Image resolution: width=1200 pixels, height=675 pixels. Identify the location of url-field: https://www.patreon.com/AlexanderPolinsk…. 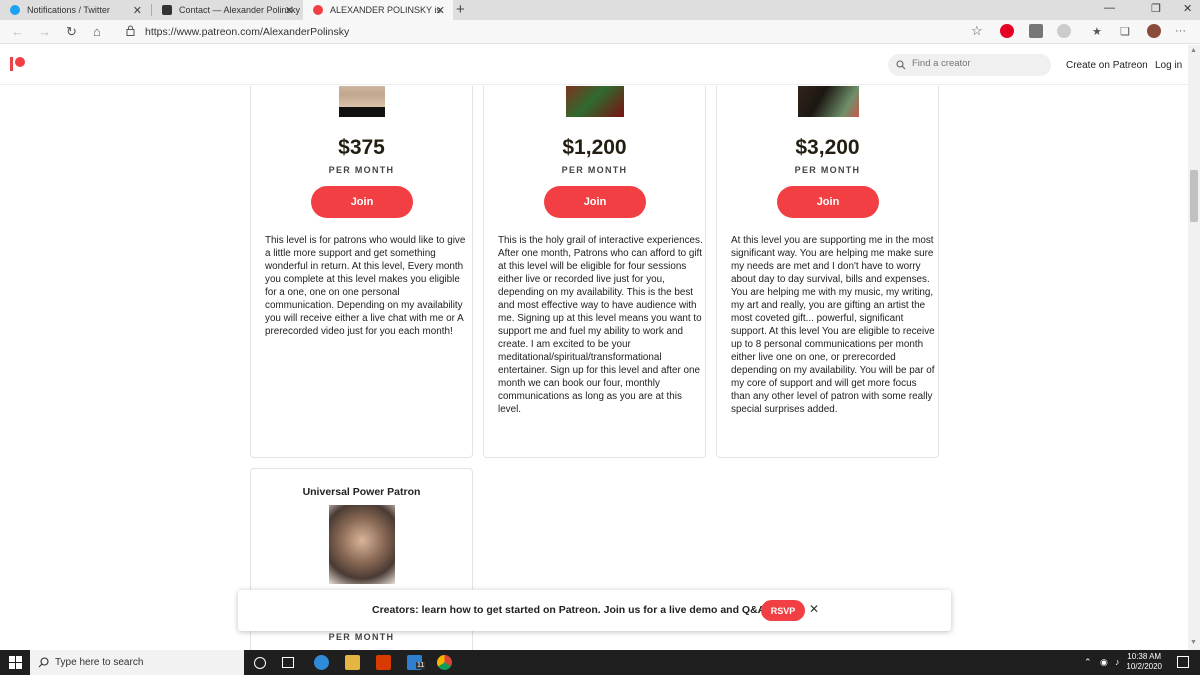
(247, 32).